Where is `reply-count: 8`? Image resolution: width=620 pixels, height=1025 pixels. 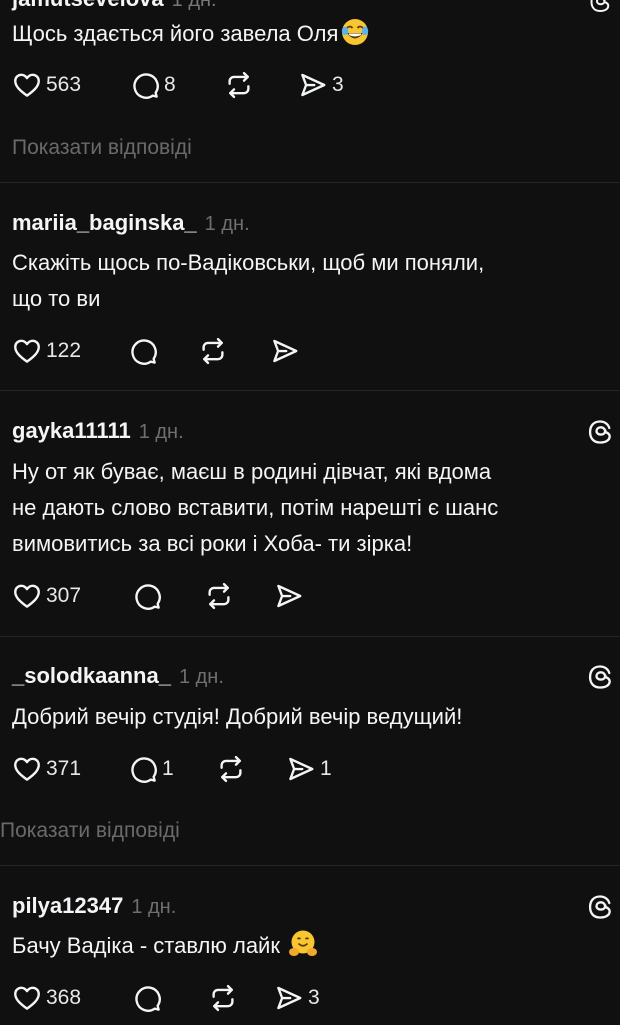 reply-count: 8 is located at coordinates (170, 84).